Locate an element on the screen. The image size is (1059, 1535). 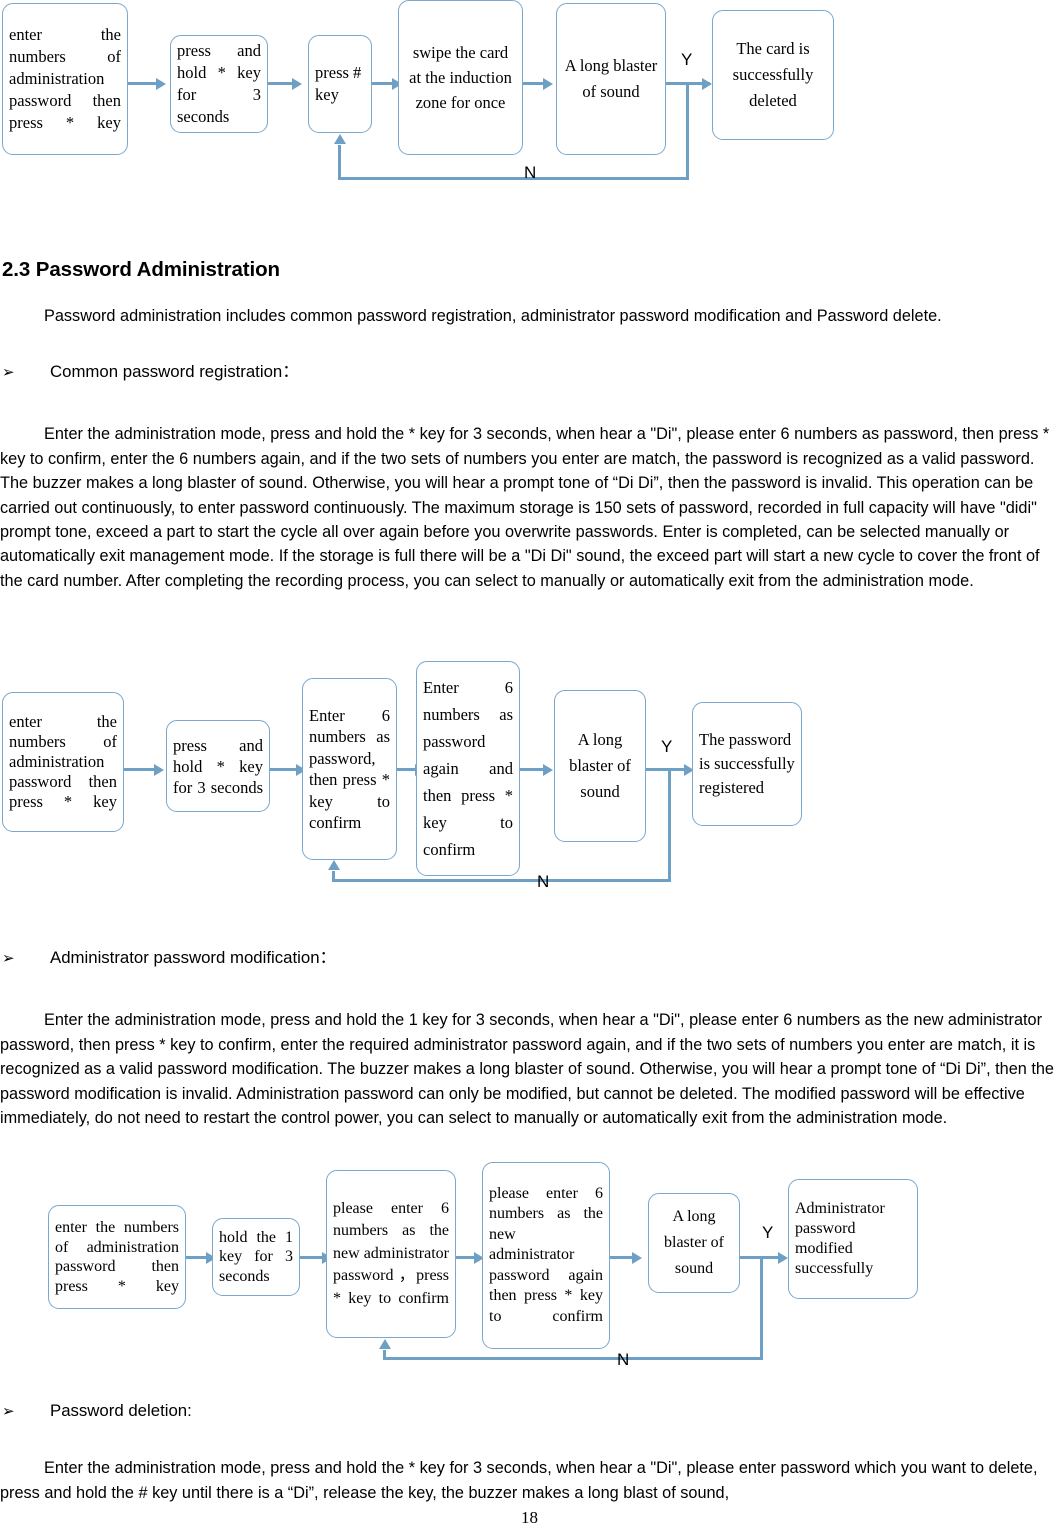
flow-box-press-hash-key: press # key is located at coordinates (340, 84).